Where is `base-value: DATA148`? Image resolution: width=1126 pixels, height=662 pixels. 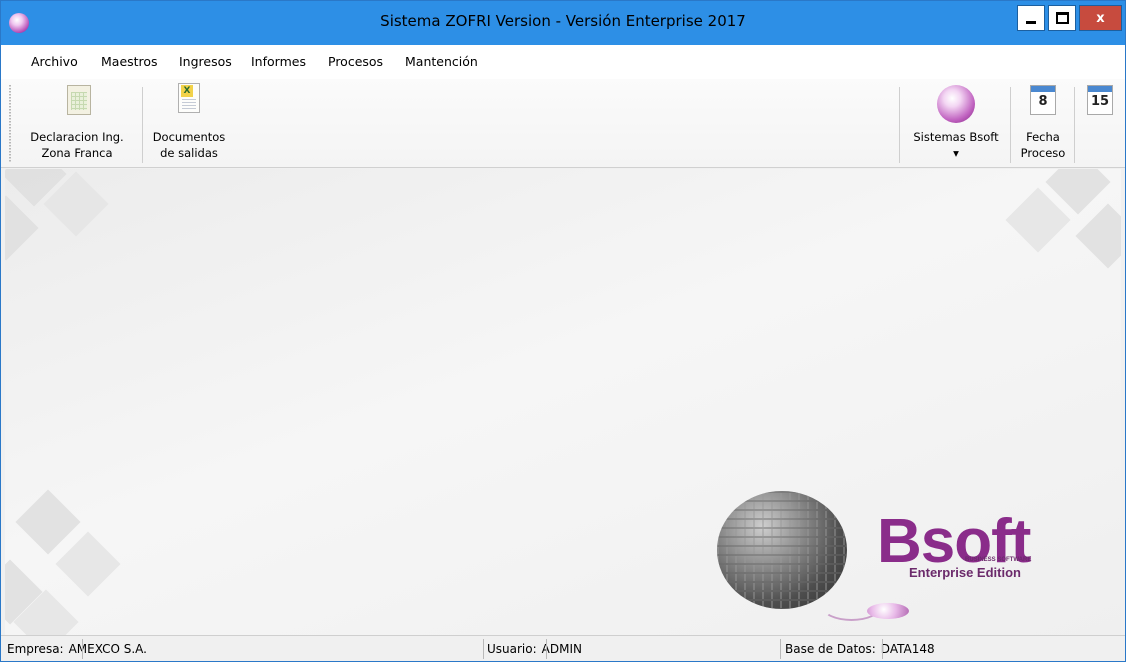 base-value: DATA148 is located at coordinates (907, 649).